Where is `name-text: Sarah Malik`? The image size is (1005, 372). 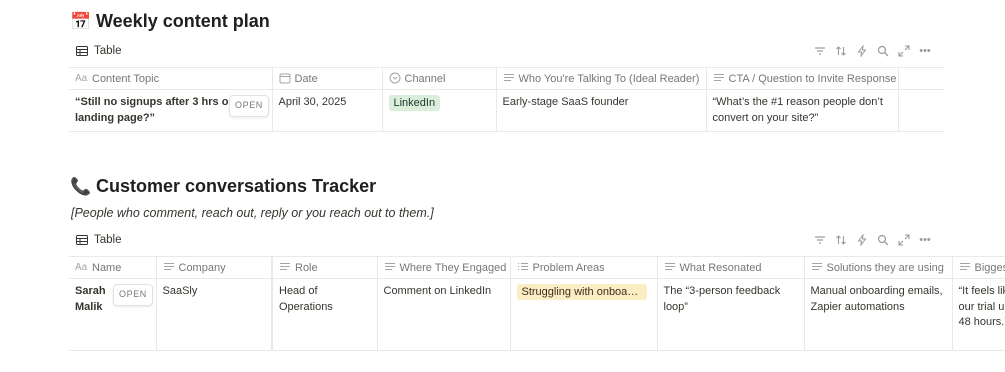 name-text: Sarah Malik is located at coordinates (90, 299).